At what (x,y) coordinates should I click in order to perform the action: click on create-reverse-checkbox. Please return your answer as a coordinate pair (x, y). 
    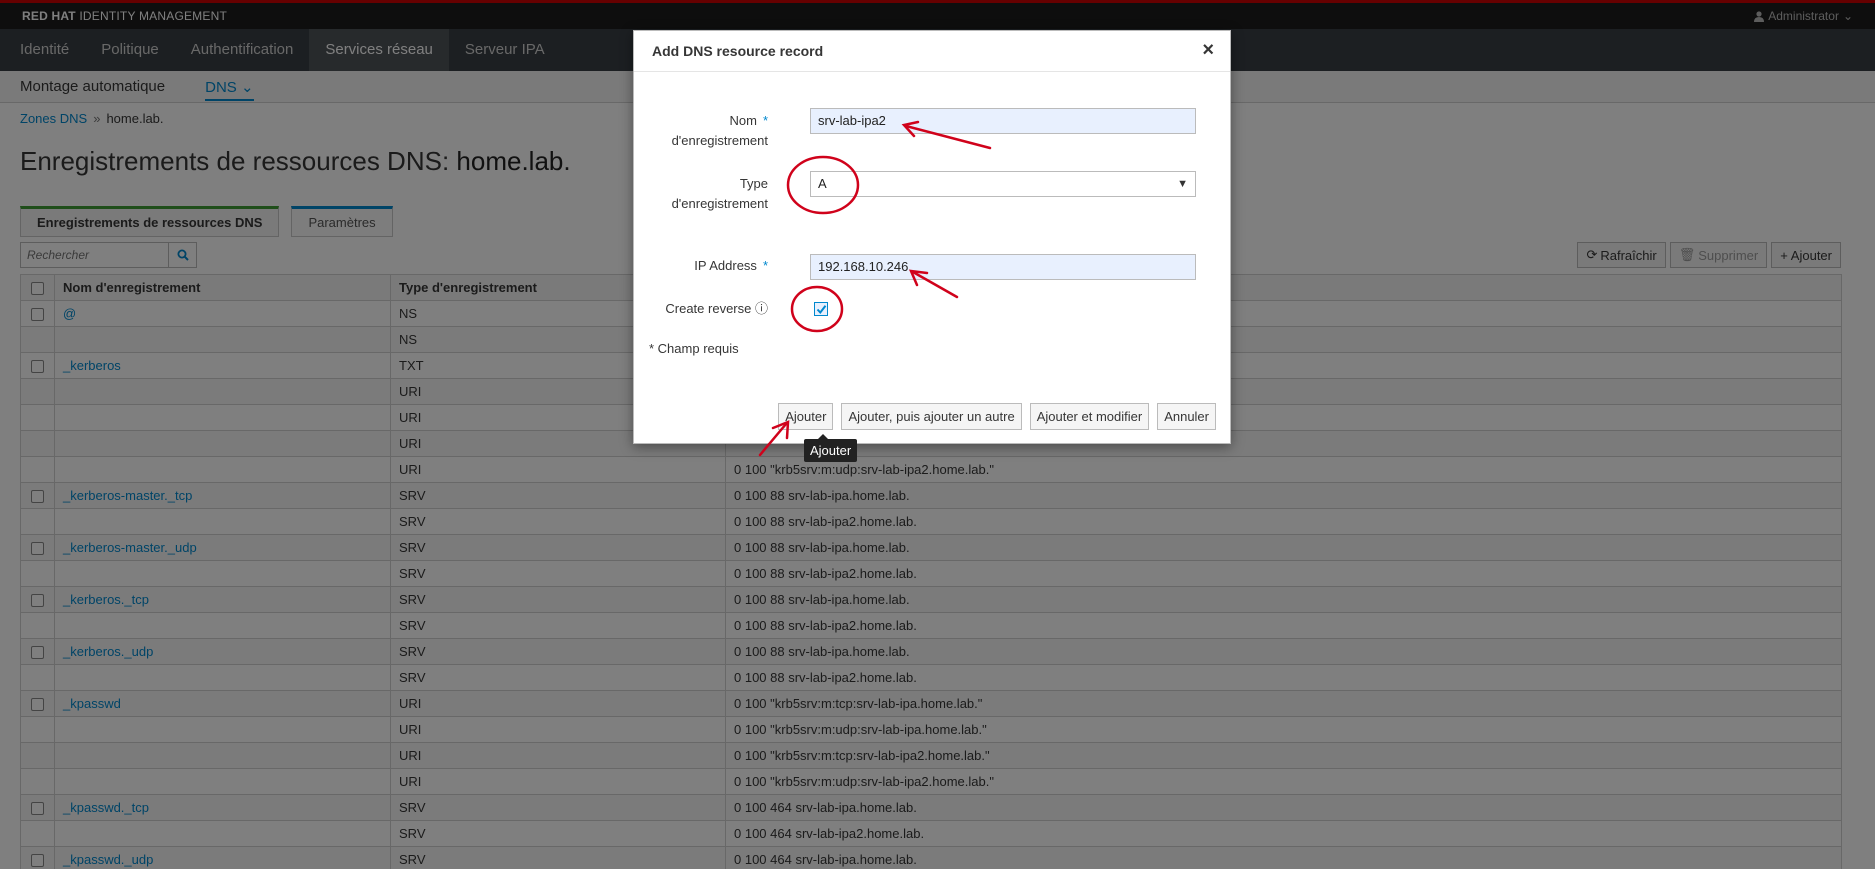
    Looking at the image, I should click on (821, 309).